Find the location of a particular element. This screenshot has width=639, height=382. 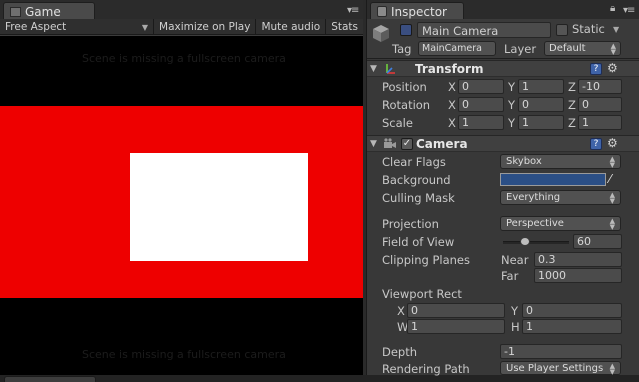

eyedropper-icon: ⁄ is located at coordinates (616, 179).